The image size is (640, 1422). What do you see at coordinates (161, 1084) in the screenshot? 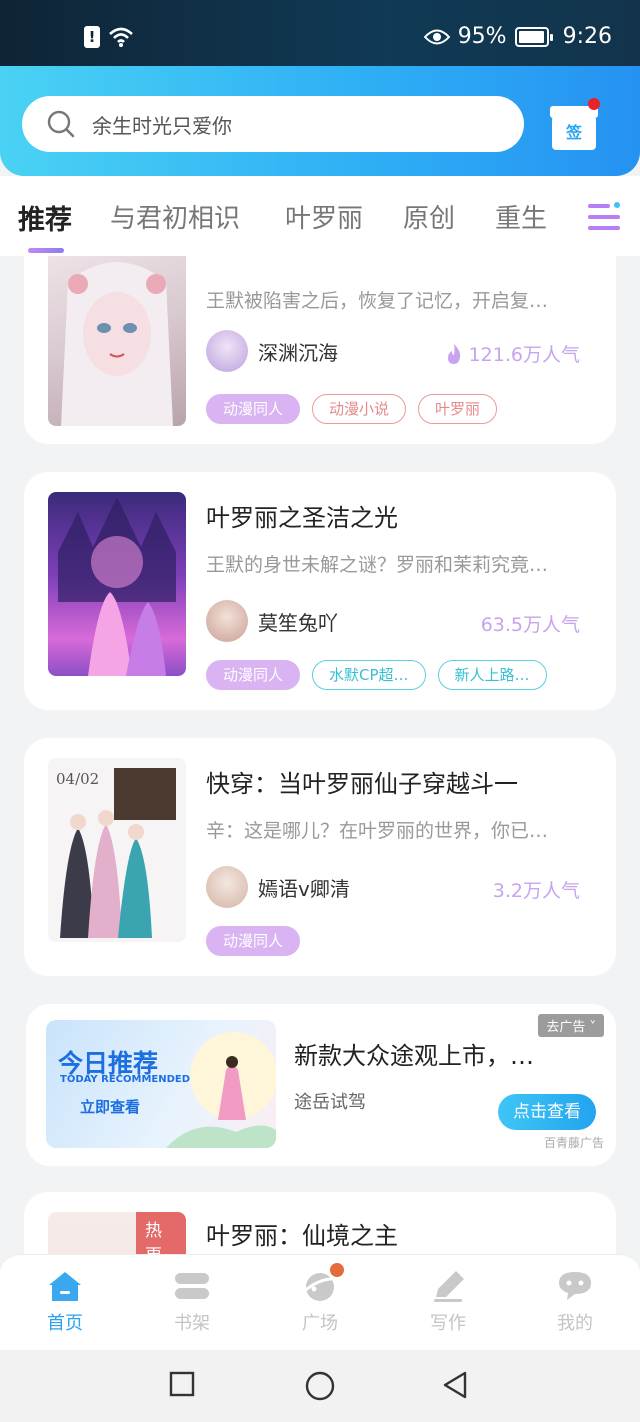
I see `ad-image: 今日推荐 TODAY RECOMMENDED 立即查看` at bounding box center [161, 1084].